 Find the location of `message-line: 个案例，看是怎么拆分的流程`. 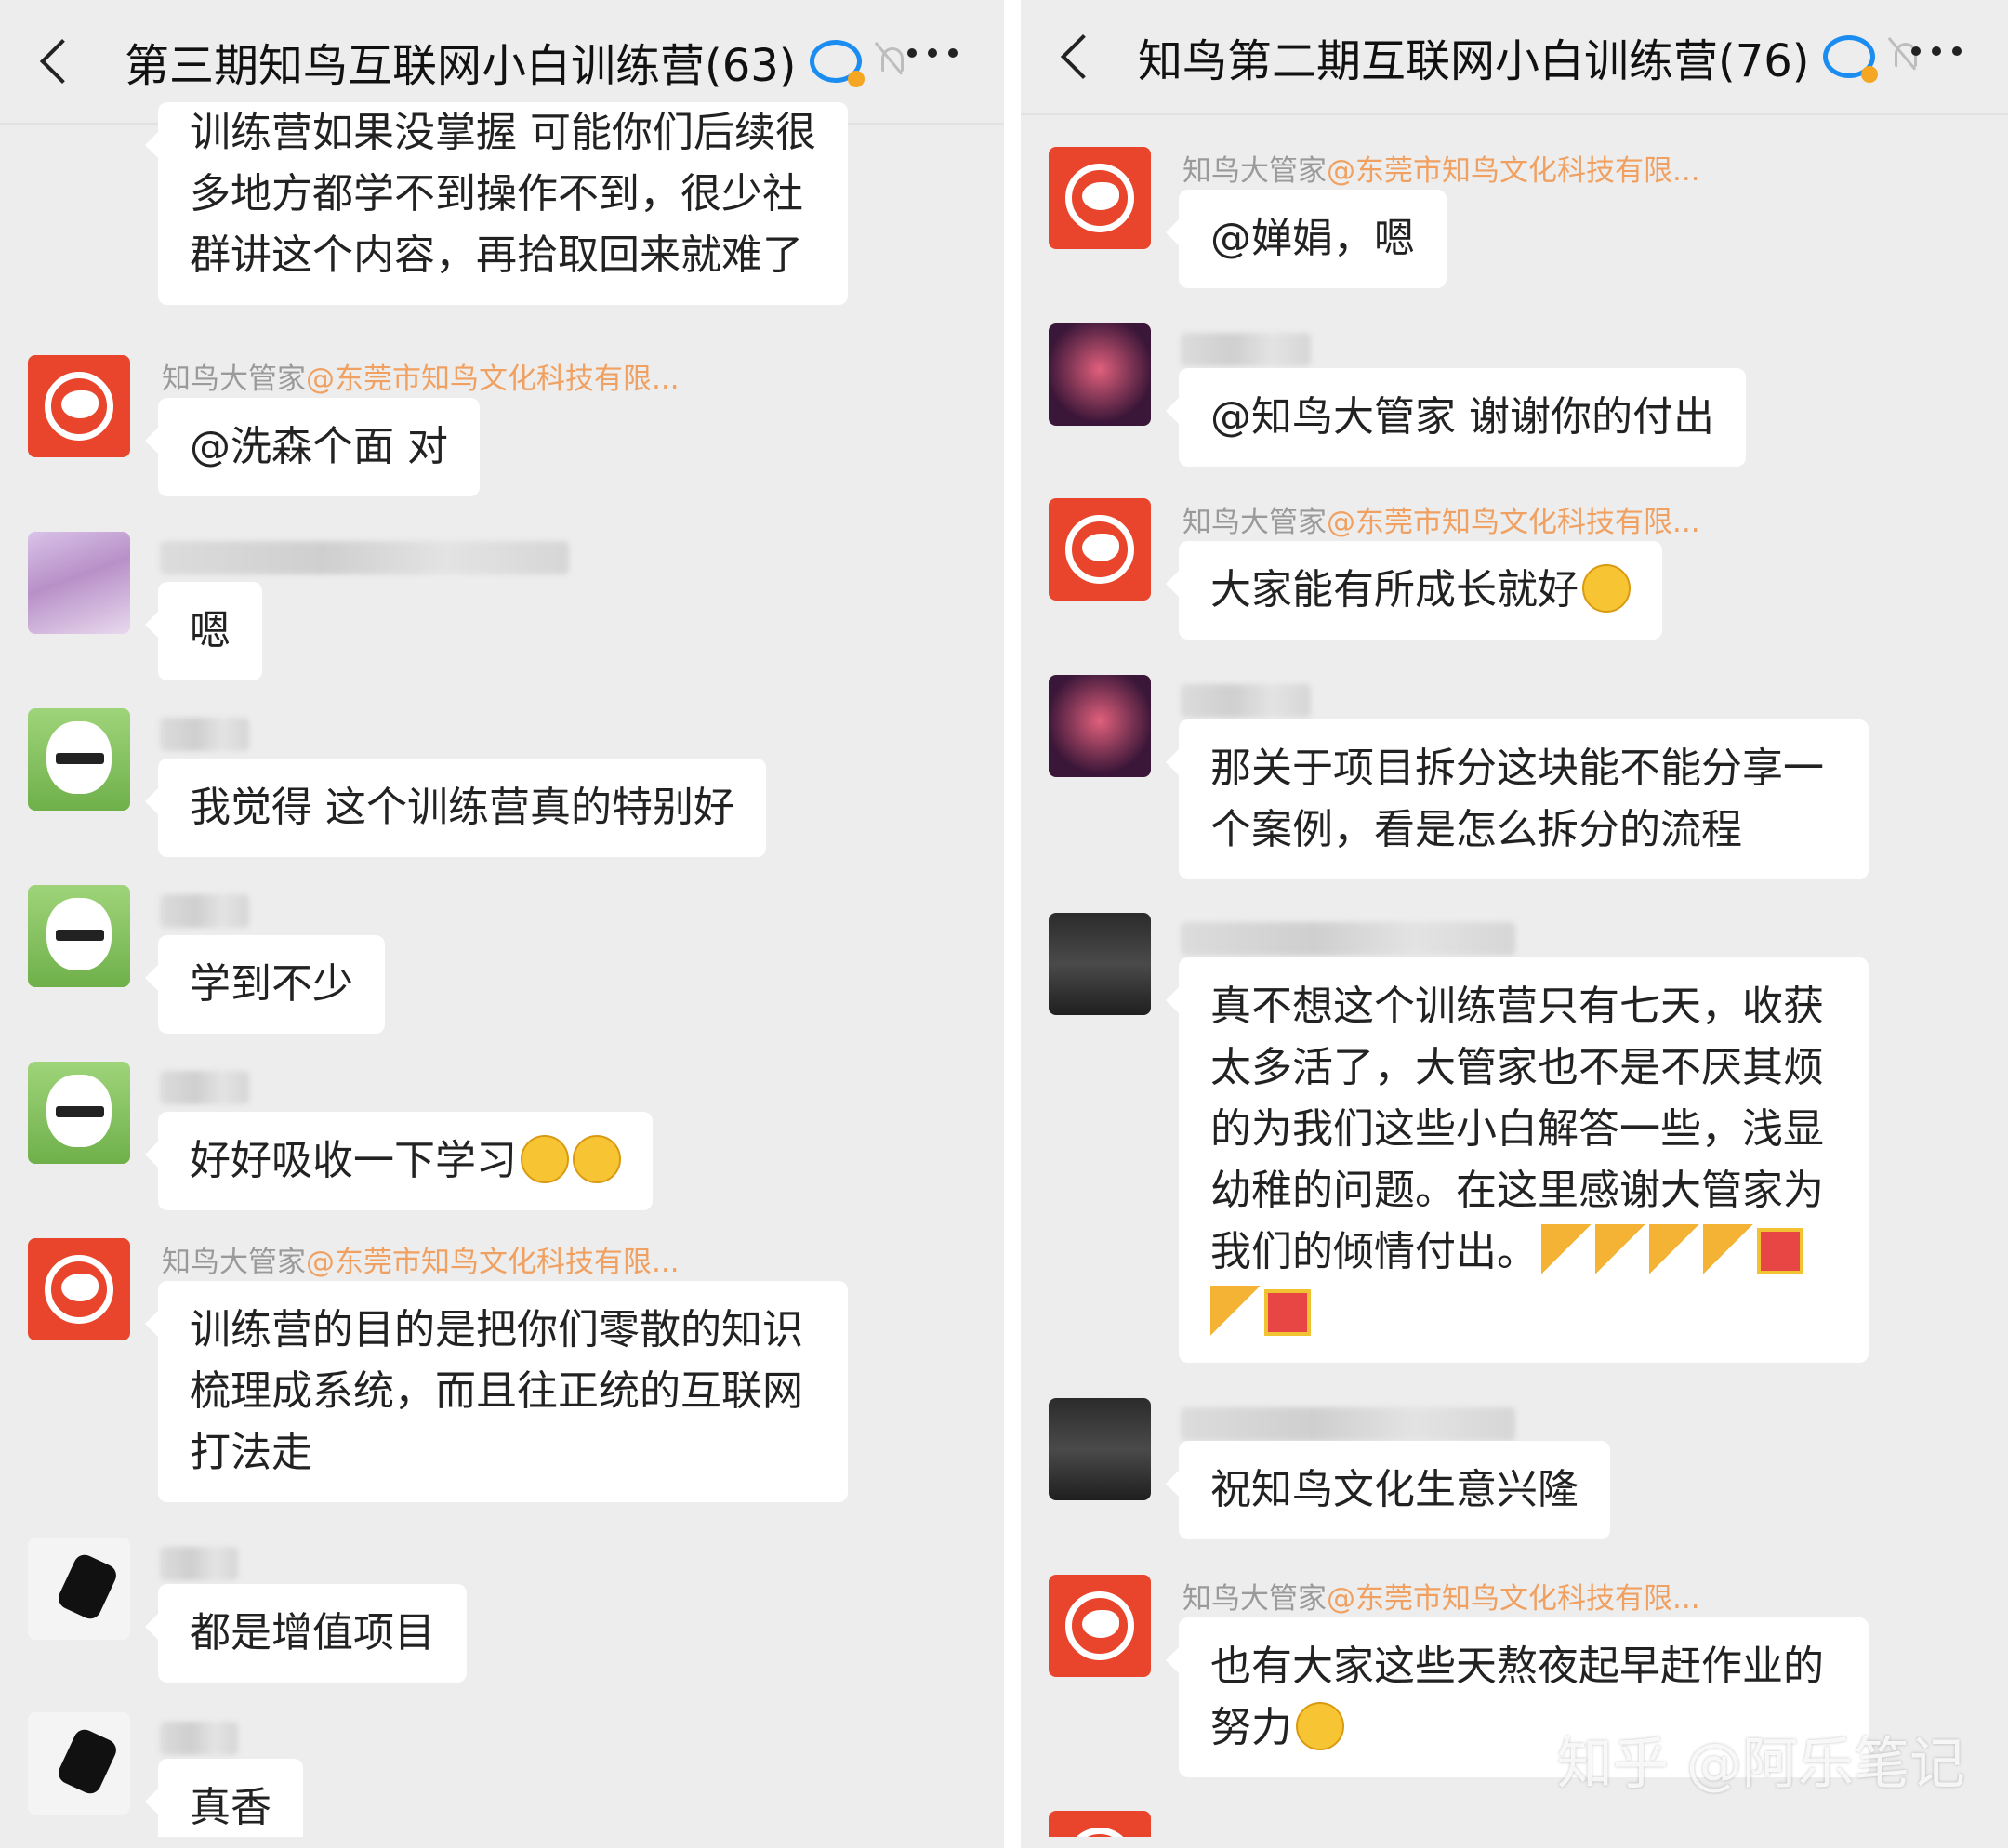

message-line: 个案例，看是怎么拆分的流程 is located at coordinates (1476, 829).